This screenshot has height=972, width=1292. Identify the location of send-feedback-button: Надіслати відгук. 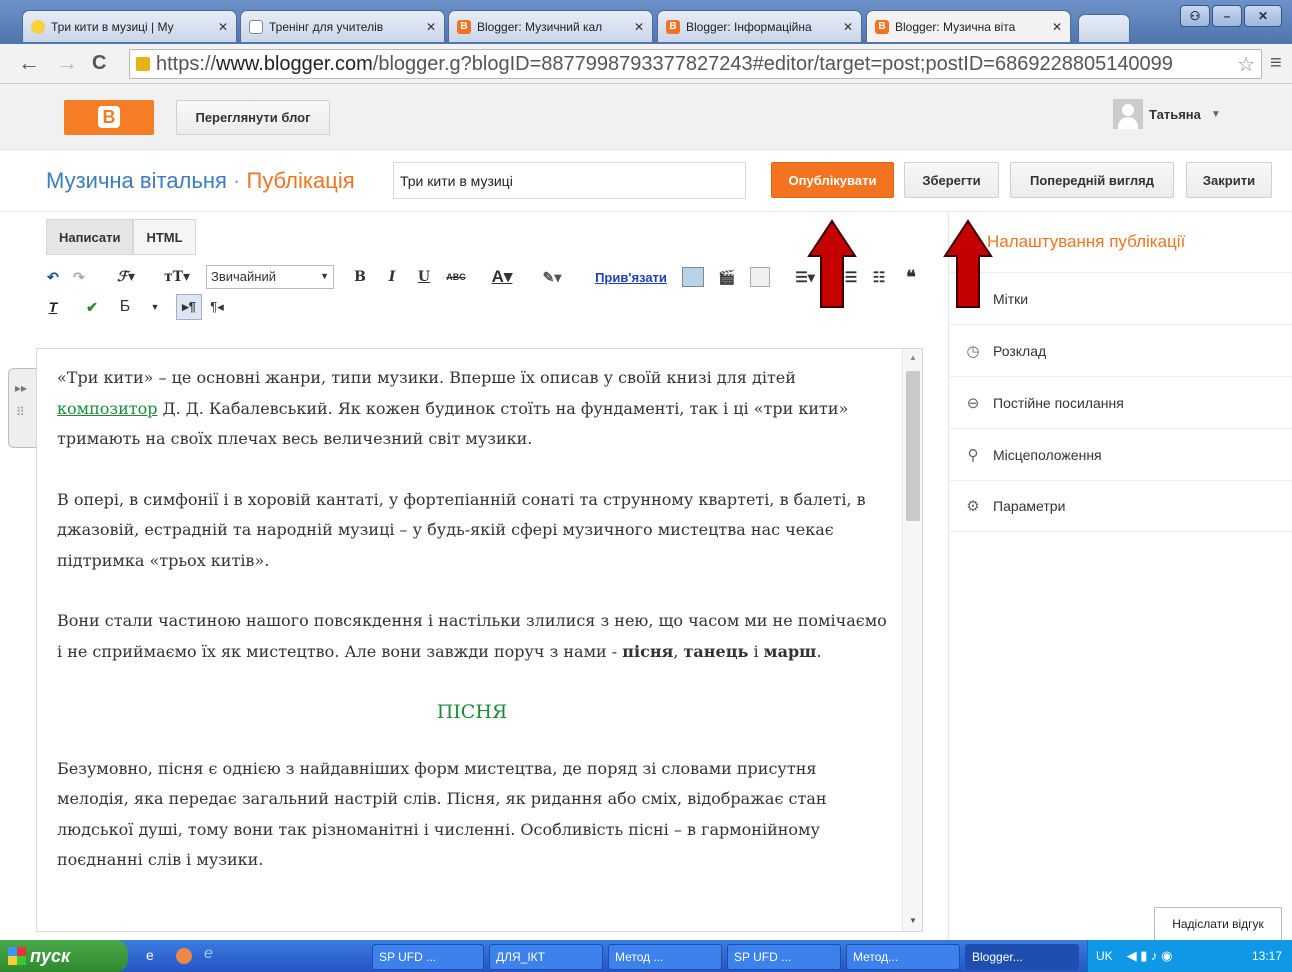
(1218, 924).